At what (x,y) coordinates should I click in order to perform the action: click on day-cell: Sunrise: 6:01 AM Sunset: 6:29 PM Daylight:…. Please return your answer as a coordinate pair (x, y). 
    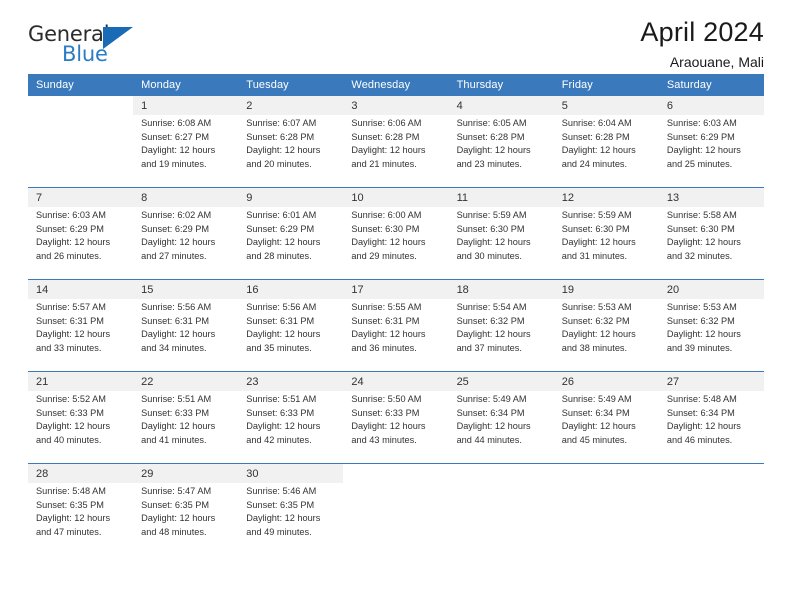
    Looking at the image, I should click on (291, 239).